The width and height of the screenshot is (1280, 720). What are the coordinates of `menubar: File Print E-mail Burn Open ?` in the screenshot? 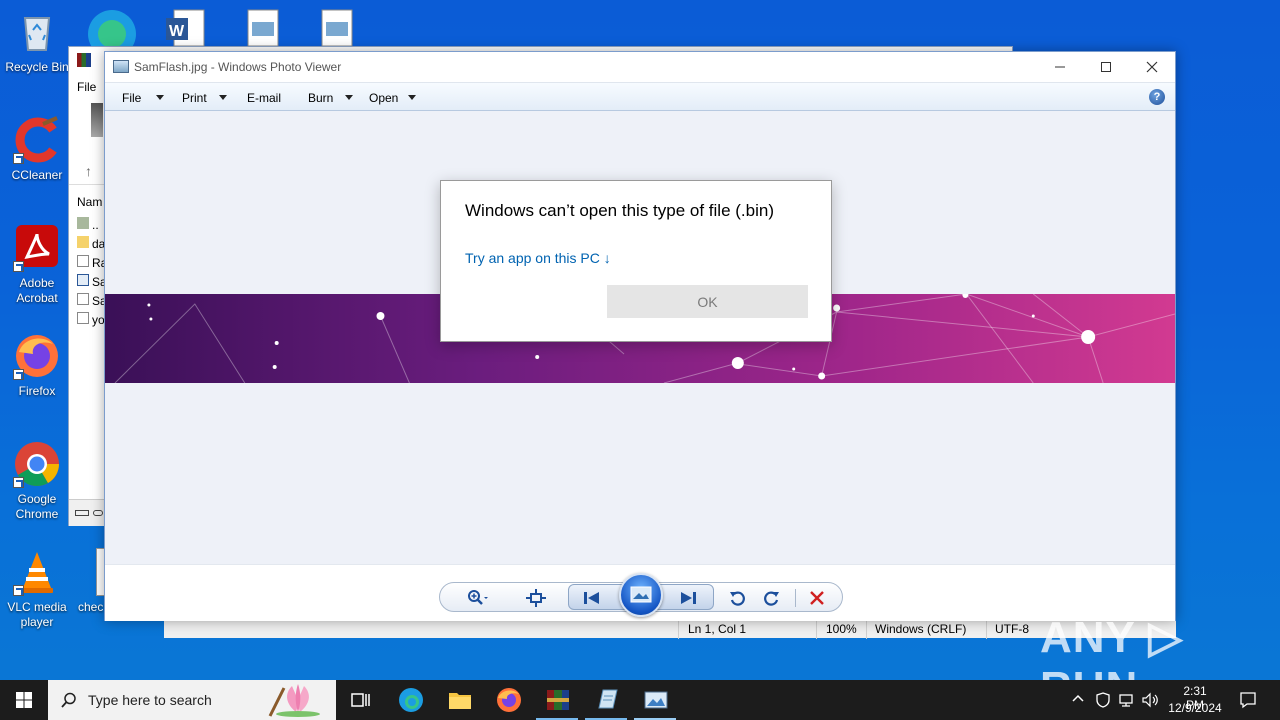 It's located at (640, 96).